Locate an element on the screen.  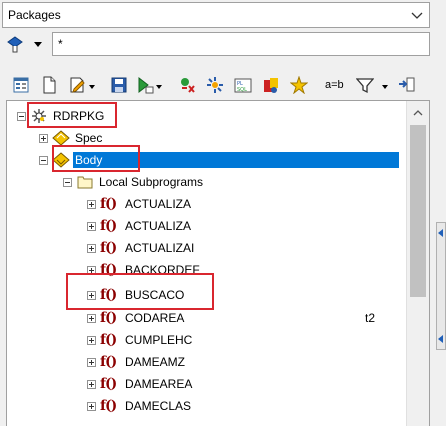
function-name: DAMECLAS is located at coordinates (158, 406).